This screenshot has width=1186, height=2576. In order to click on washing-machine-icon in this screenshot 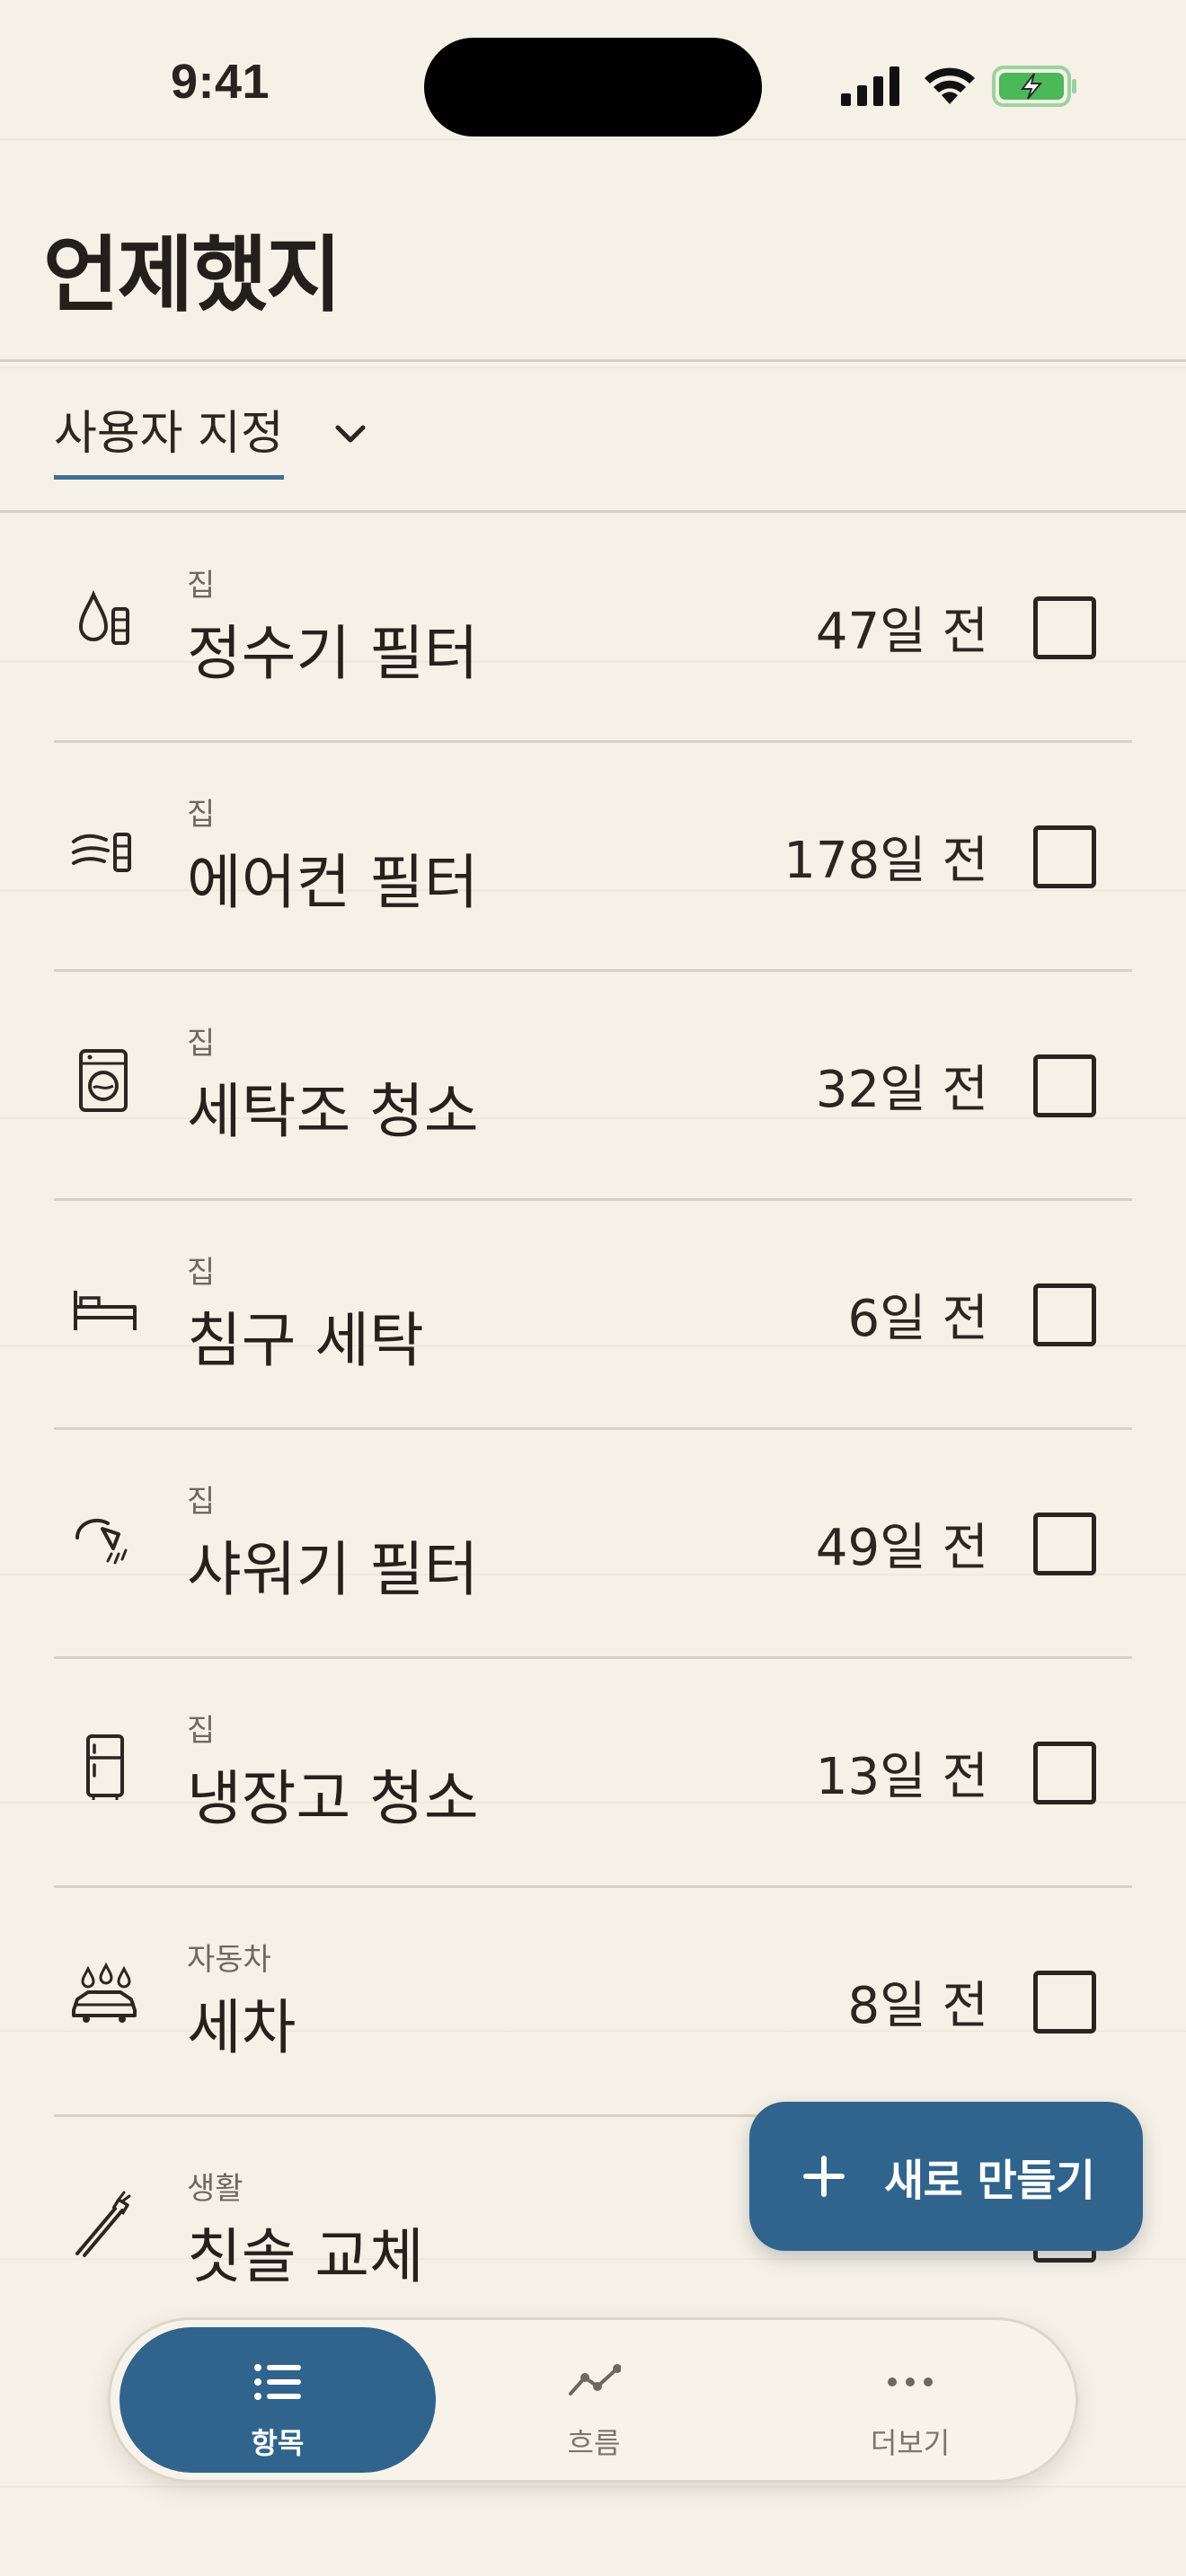, I will do `click(103, 1080)`.